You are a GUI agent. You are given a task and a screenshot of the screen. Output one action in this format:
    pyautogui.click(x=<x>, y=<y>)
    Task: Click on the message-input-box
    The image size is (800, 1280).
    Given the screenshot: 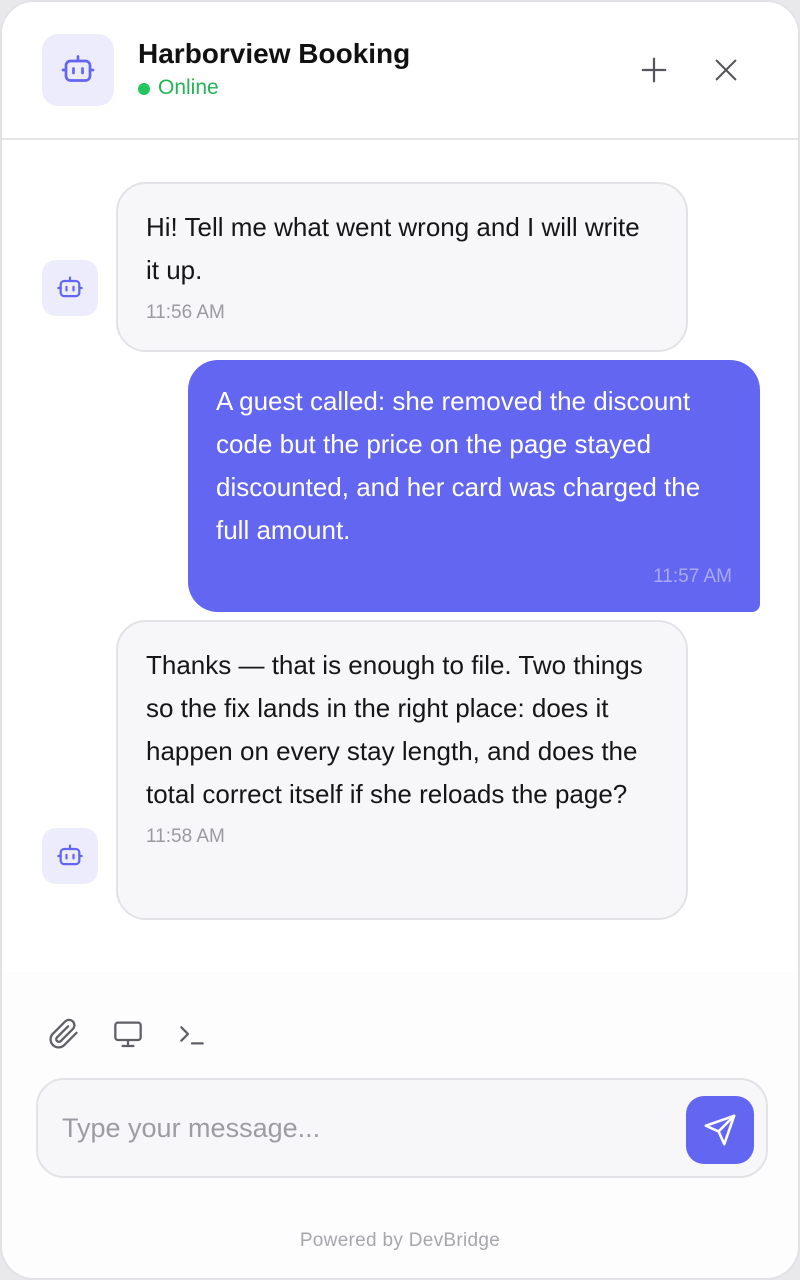 What is the action you would take?
    pyautogui.click(x=402, y=1128)
    